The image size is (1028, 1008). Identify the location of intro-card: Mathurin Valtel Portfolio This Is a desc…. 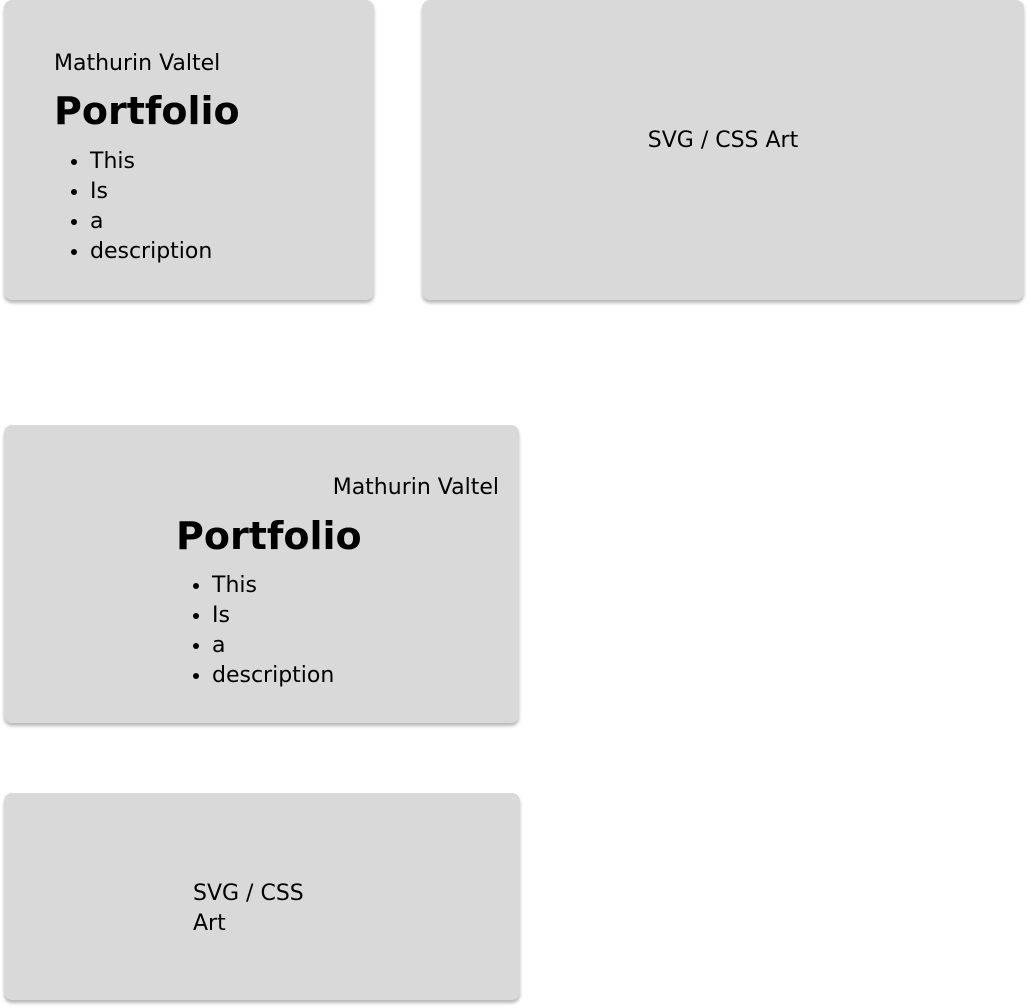
(189, 150).